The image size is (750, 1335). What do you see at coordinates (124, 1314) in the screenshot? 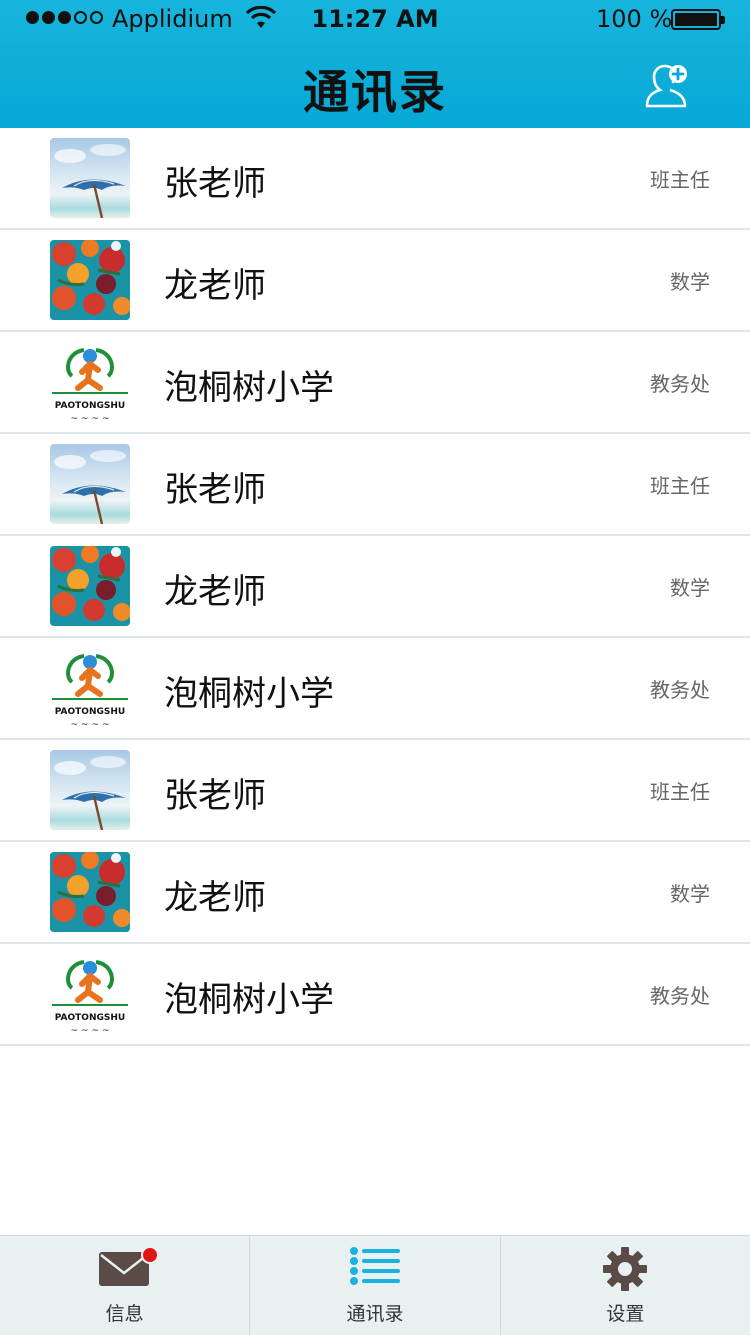
I see `tab-messages-label: 信息` at bounding box center [124, 1314].